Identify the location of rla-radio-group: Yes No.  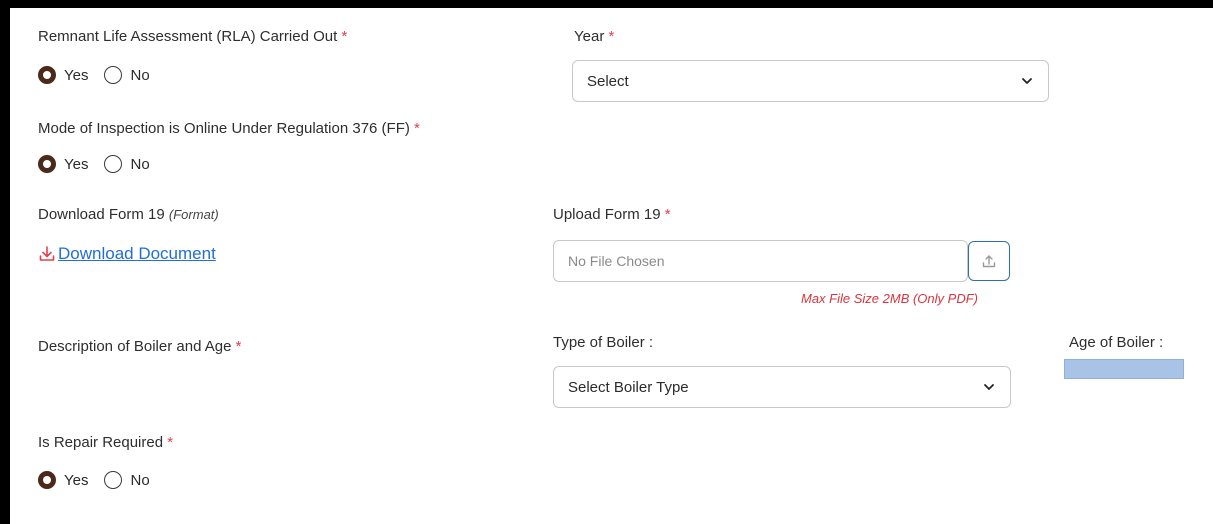
(94, 75).